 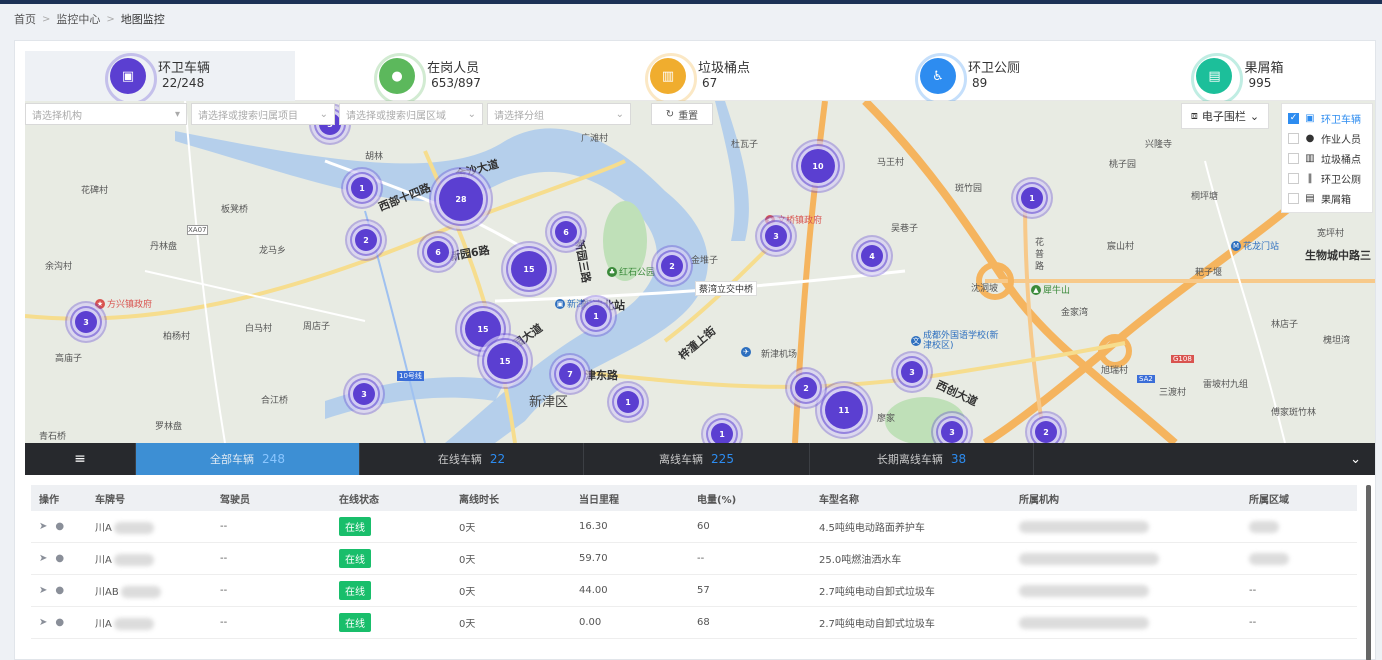 I want to click on tab-offline-vehicles: 离线车辆 225, so click(x=697, y=459).